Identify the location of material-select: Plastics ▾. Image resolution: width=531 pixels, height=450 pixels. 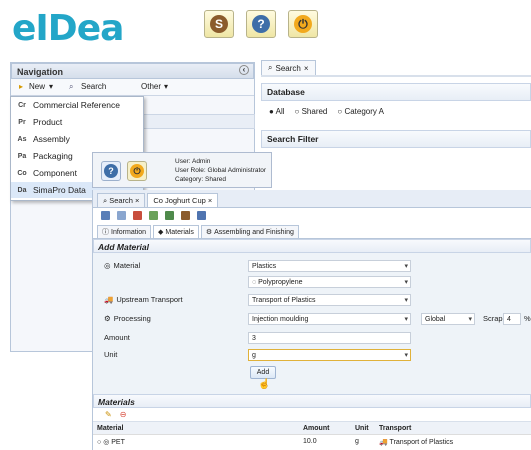
(329, 266).